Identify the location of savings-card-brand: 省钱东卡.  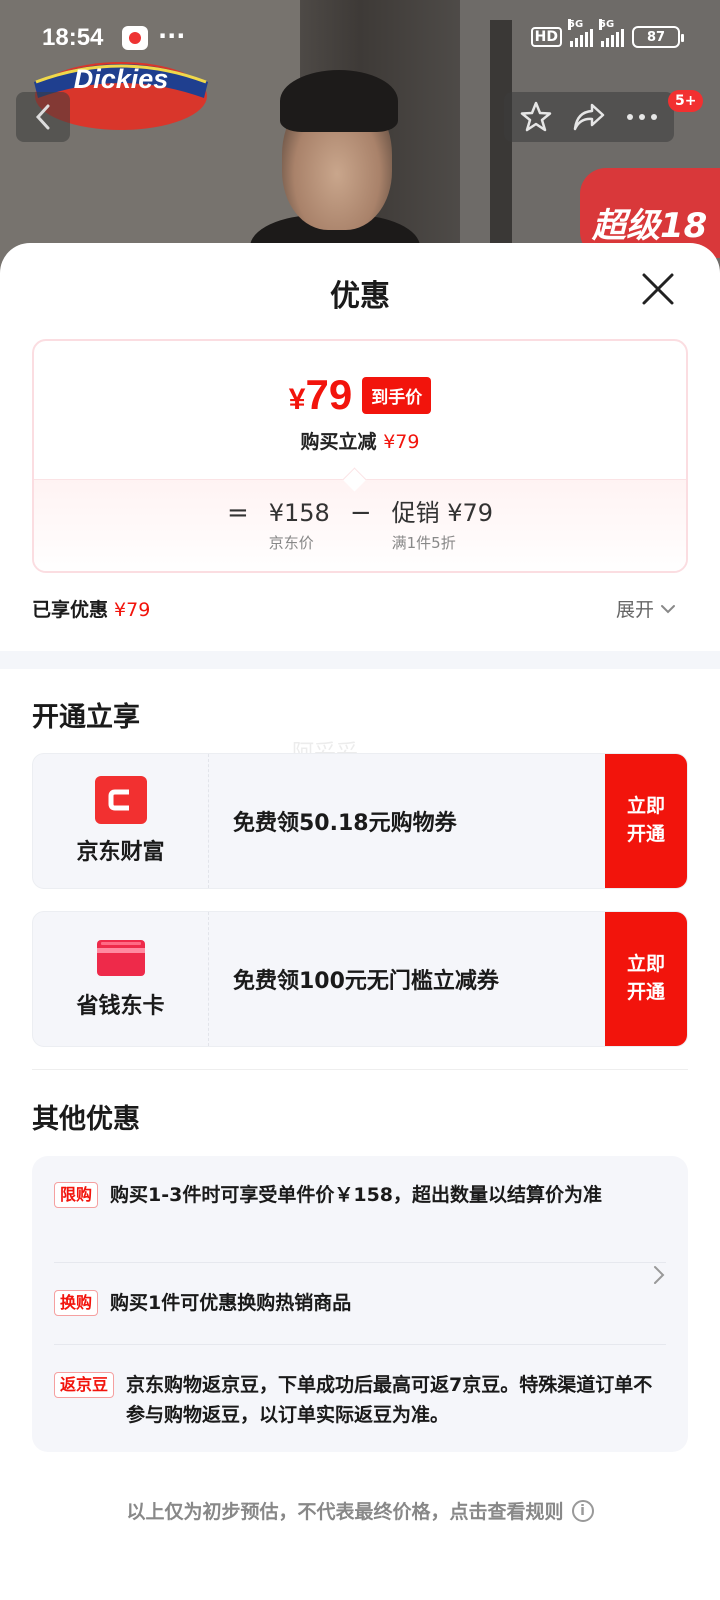
(121, 979).